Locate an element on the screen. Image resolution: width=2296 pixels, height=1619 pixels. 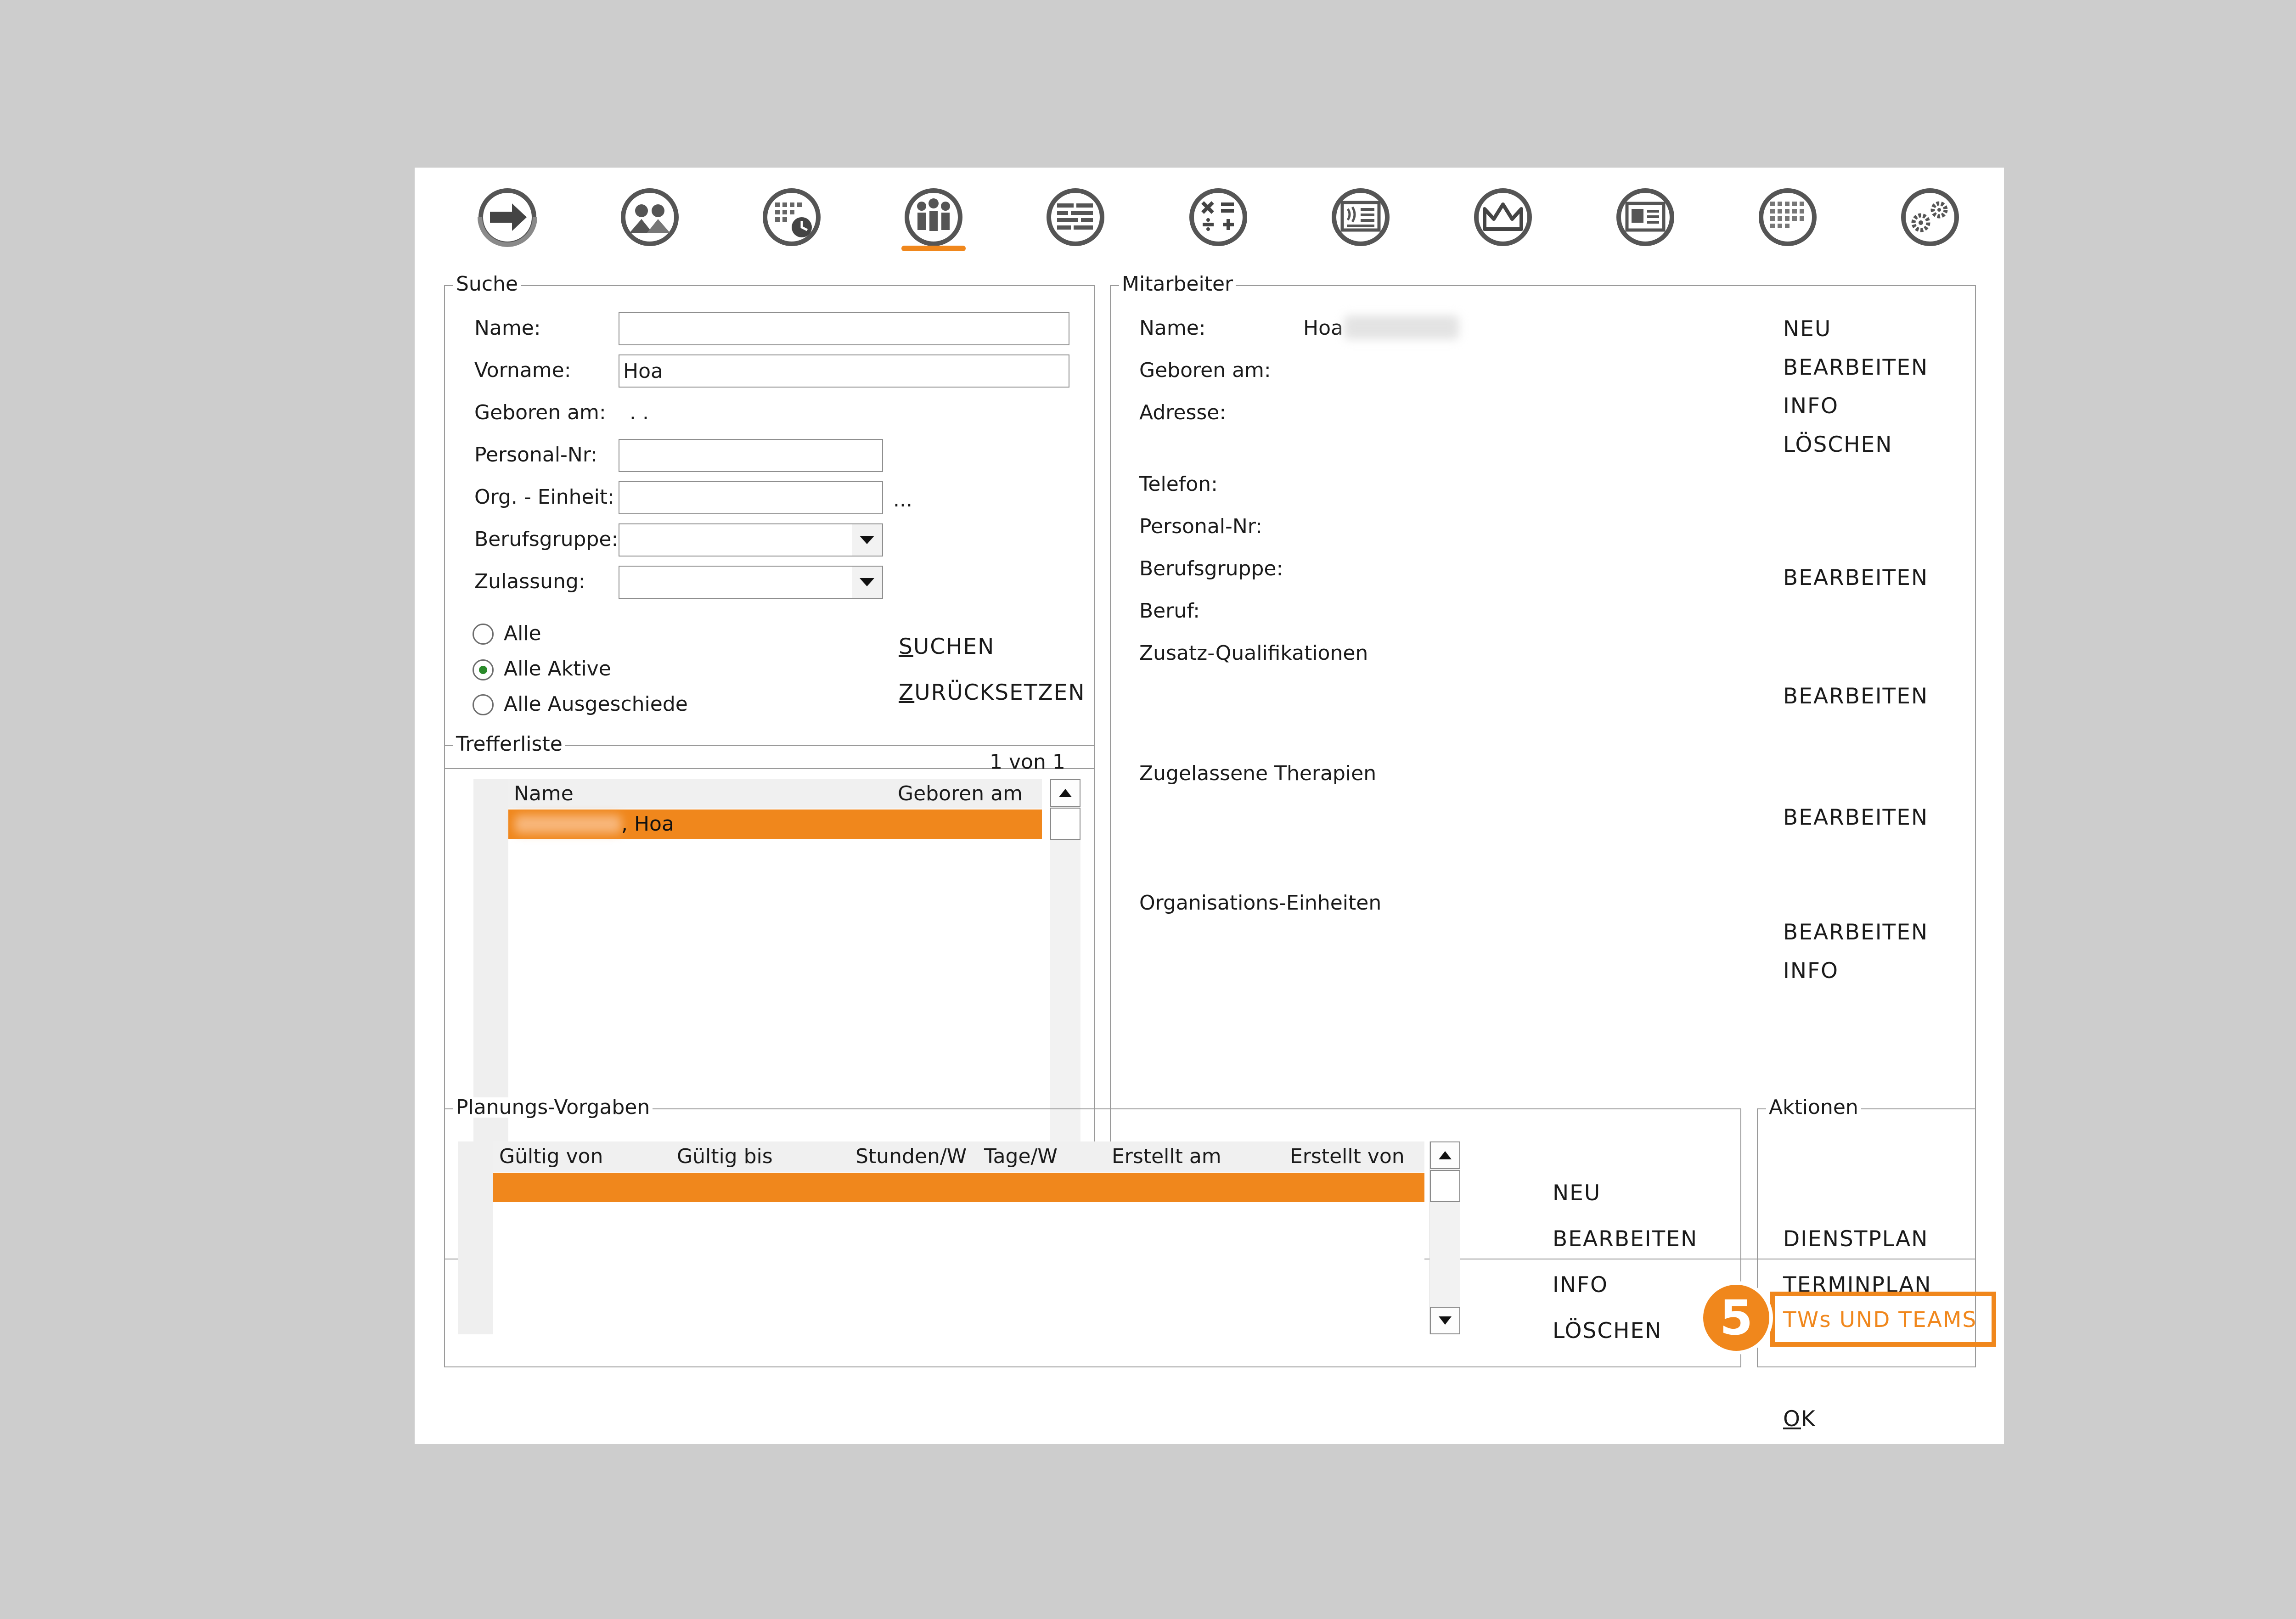
vorname-label: Vorname: is located at coordinates (522, 370).